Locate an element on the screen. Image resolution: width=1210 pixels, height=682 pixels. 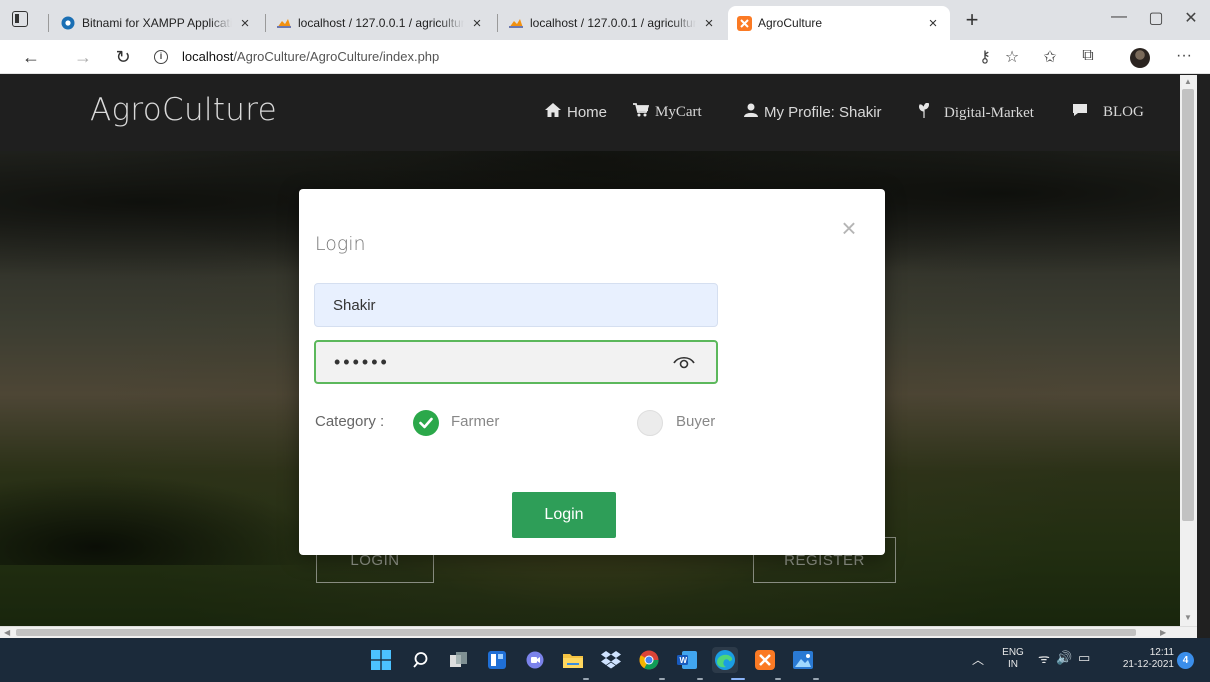
language-indicator: ENG IN is located at coordinates (1013, 659).